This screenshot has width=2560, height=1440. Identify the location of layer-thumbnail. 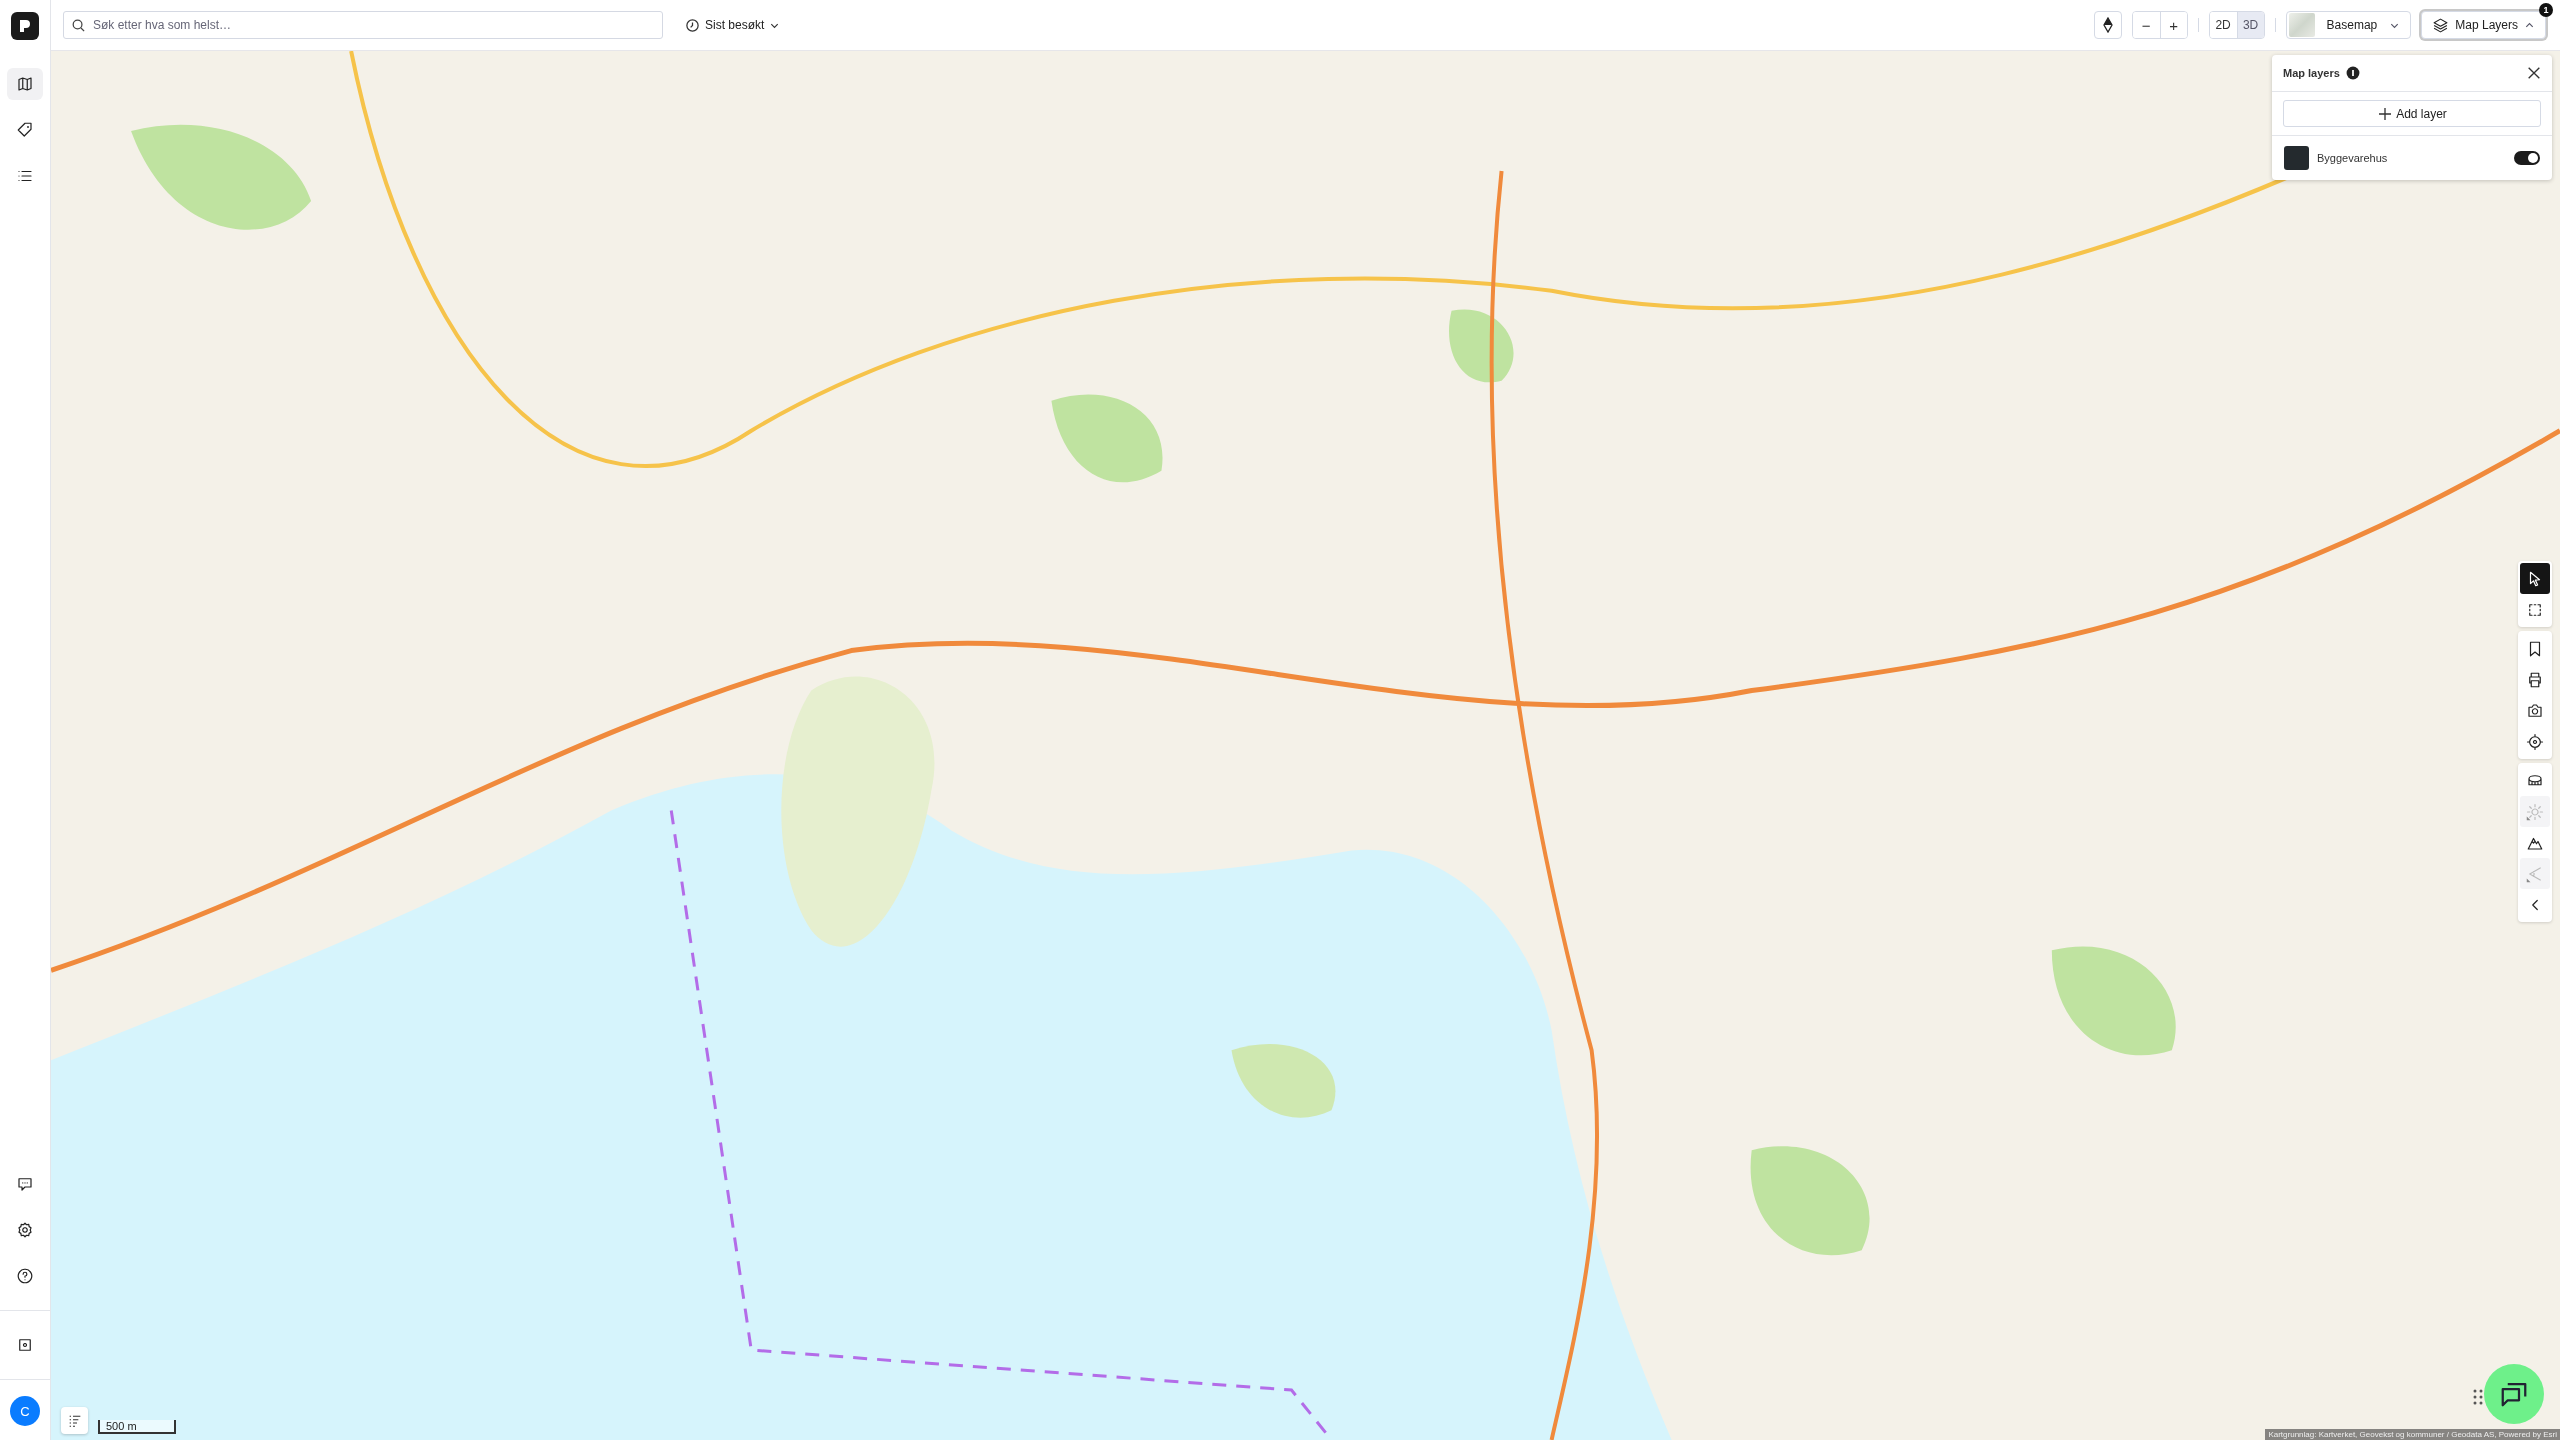
(2296, 158).